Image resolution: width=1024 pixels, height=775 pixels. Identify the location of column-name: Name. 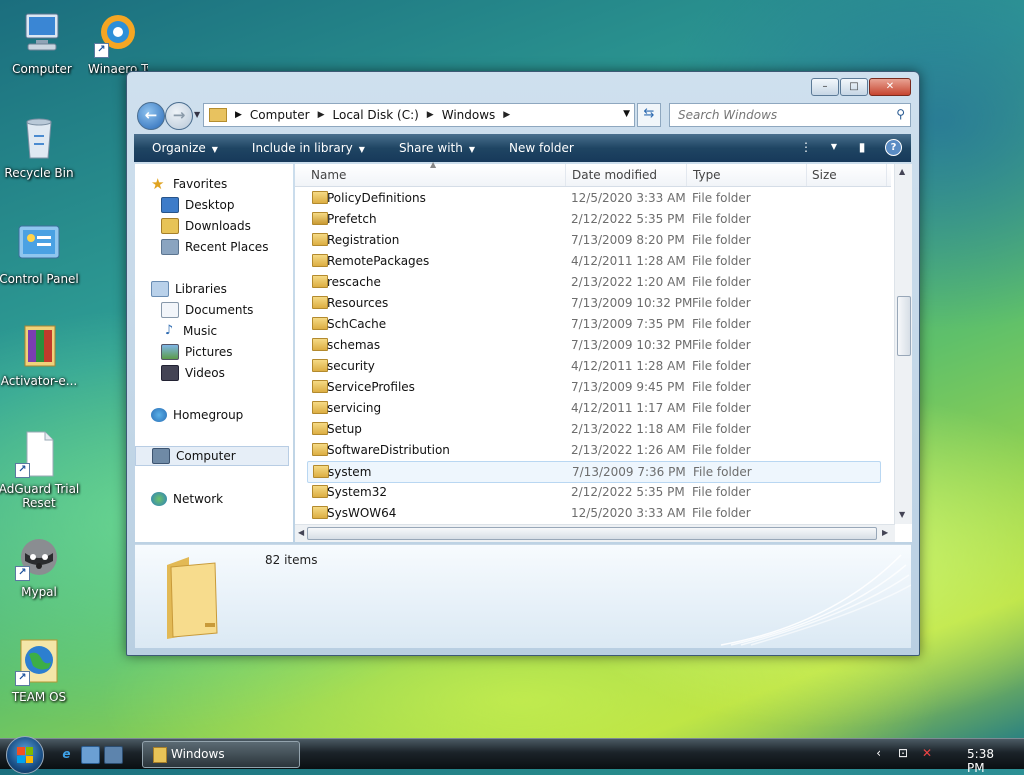
(435, 175).